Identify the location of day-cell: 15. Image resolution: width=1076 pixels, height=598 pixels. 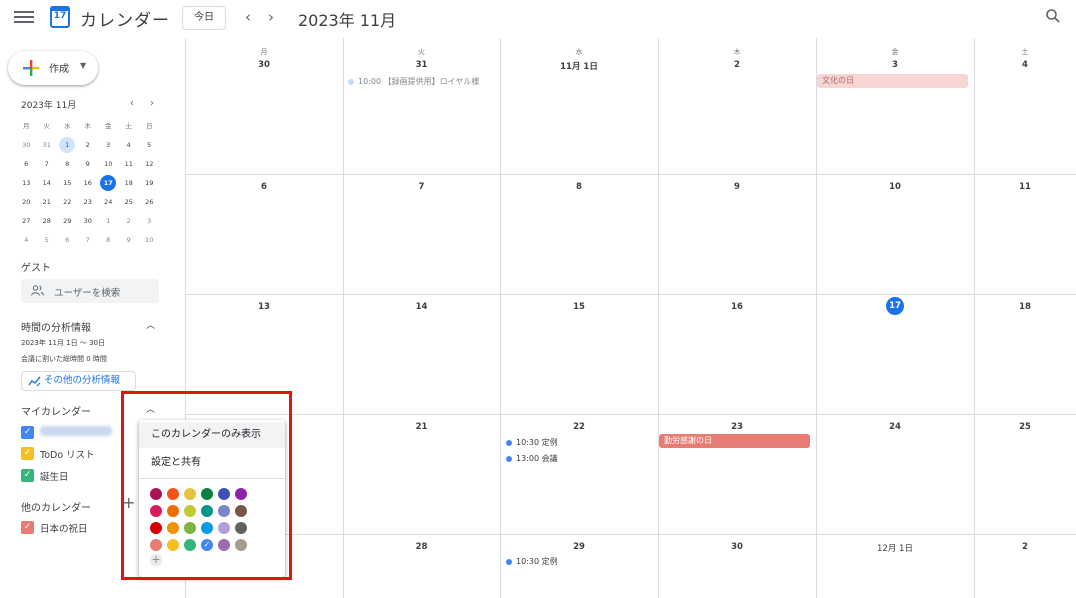
(579, 354).